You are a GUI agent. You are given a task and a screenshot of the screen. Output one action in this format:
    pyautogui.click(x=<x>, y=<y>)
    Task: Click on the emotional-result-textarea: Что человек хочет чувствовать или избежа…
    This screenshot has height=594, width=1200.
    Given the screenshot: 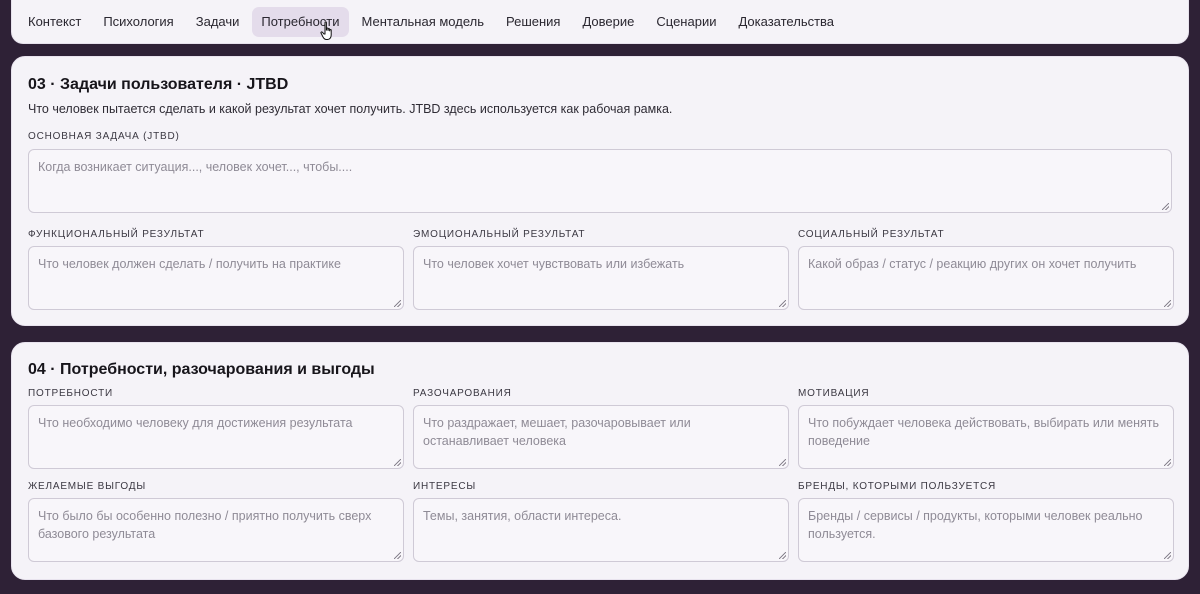 What is the action you would take?
    pyautogui.click(x=601, y=278)
    